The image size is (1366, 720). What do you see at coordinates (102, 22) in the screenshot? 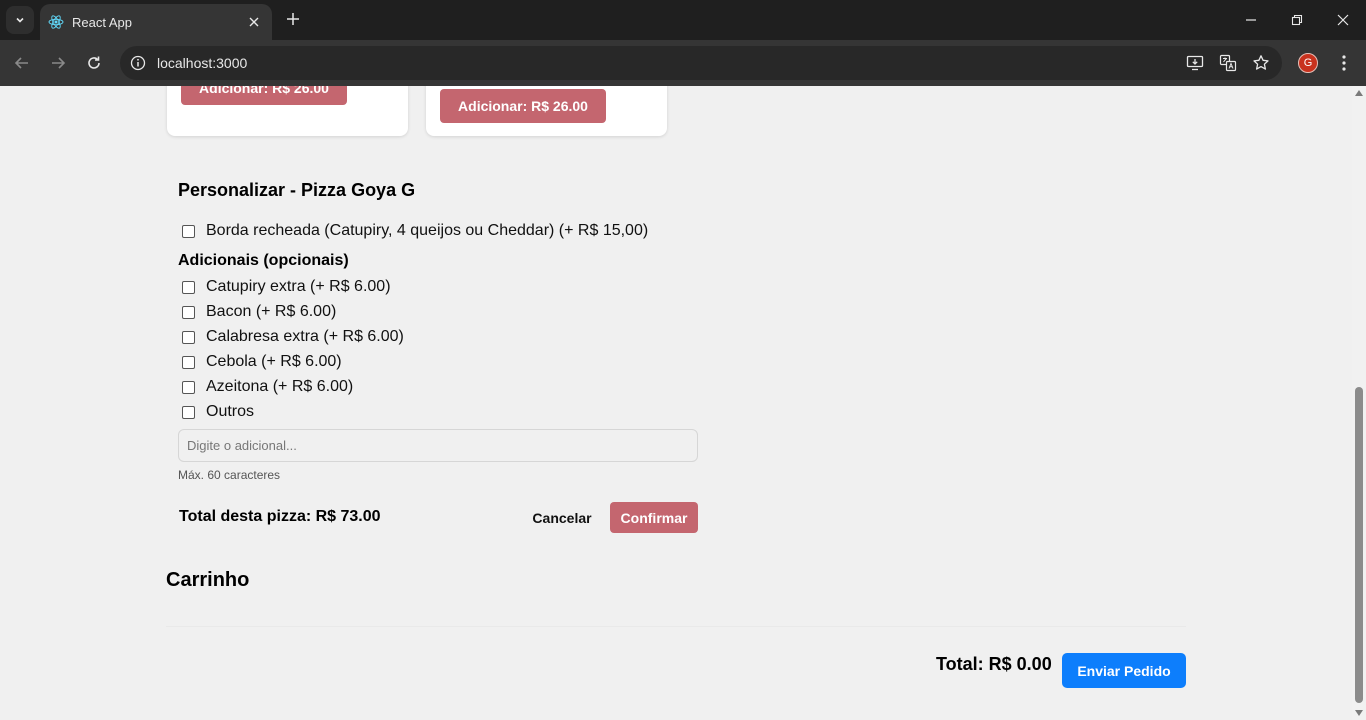
I see `tab-title: React App` at bounding box center [102, 22].